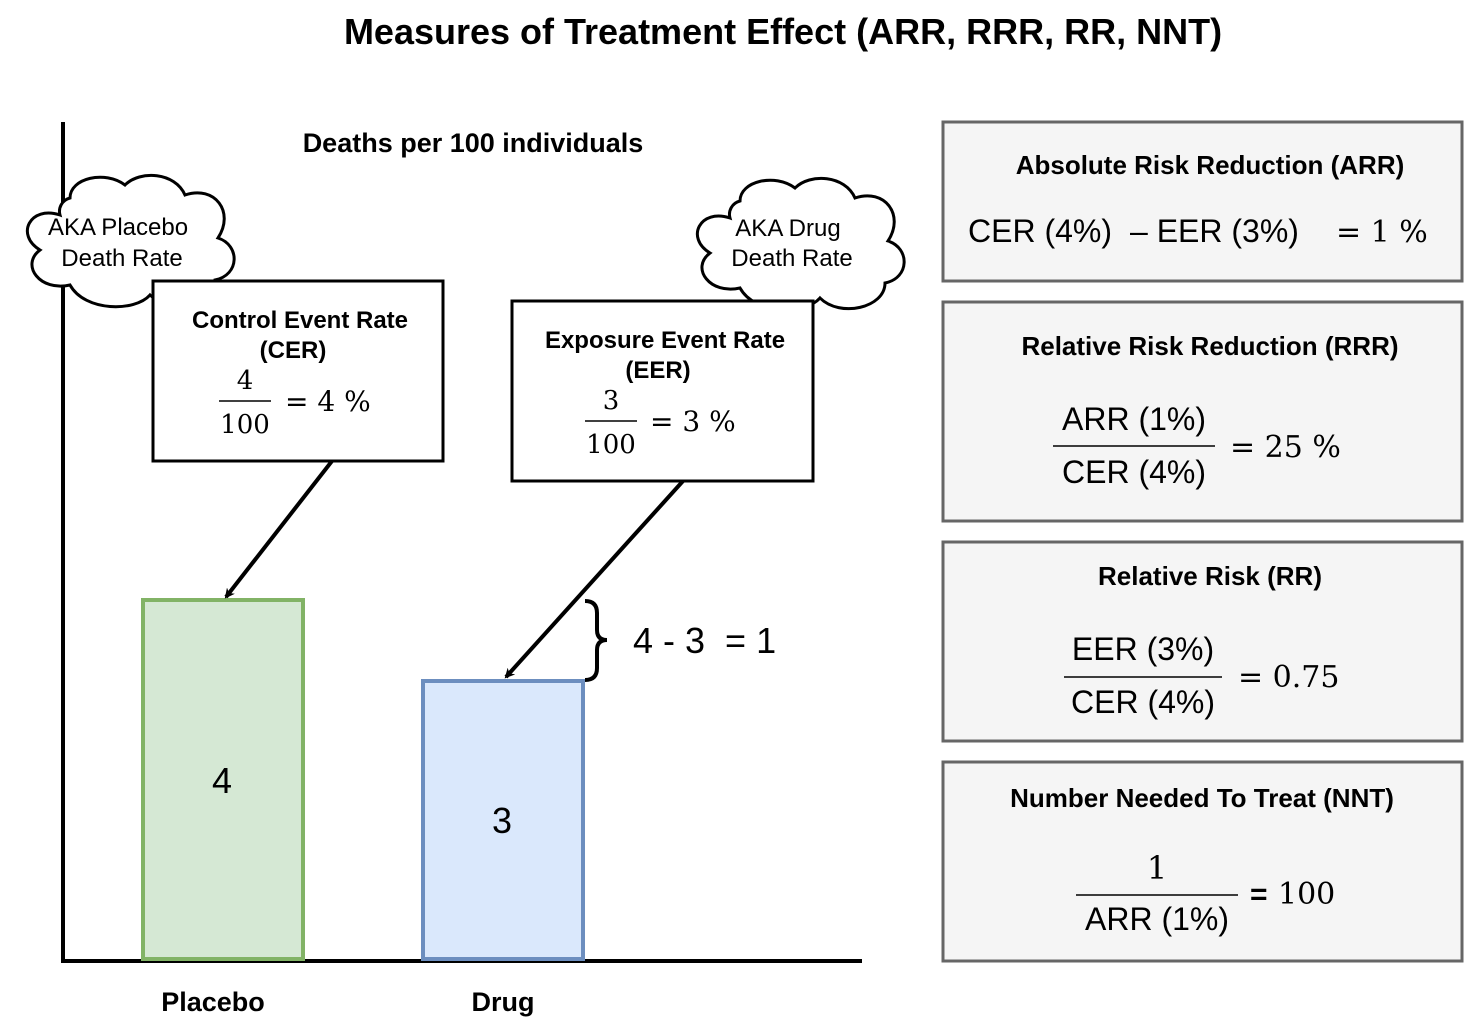  What do you see at coordinates (611, 445) in the screenshot?
I see `eer-denominator: 100` at bounding box center [611, 445].